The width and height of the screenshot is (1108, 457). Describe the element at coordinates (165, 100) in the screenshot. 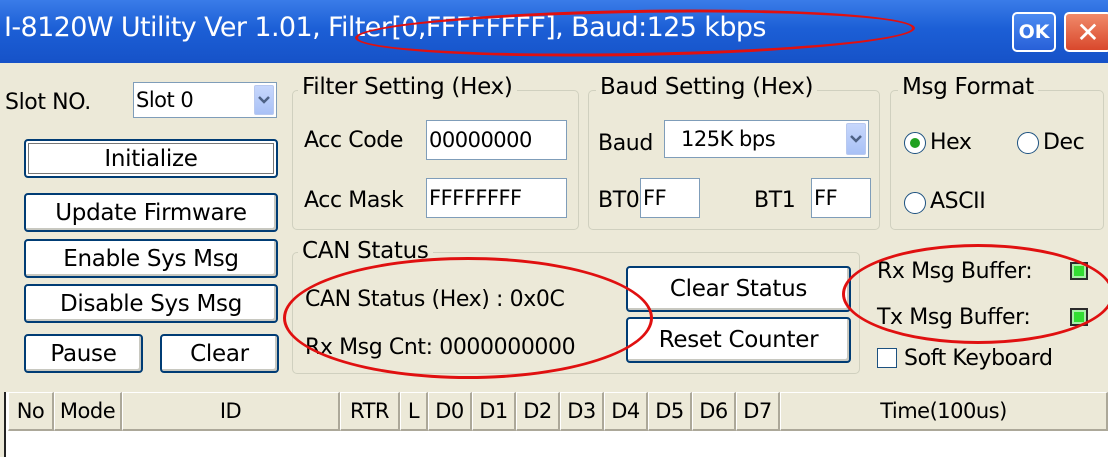

I see `slot-selected-value: Slot 0` at that location.